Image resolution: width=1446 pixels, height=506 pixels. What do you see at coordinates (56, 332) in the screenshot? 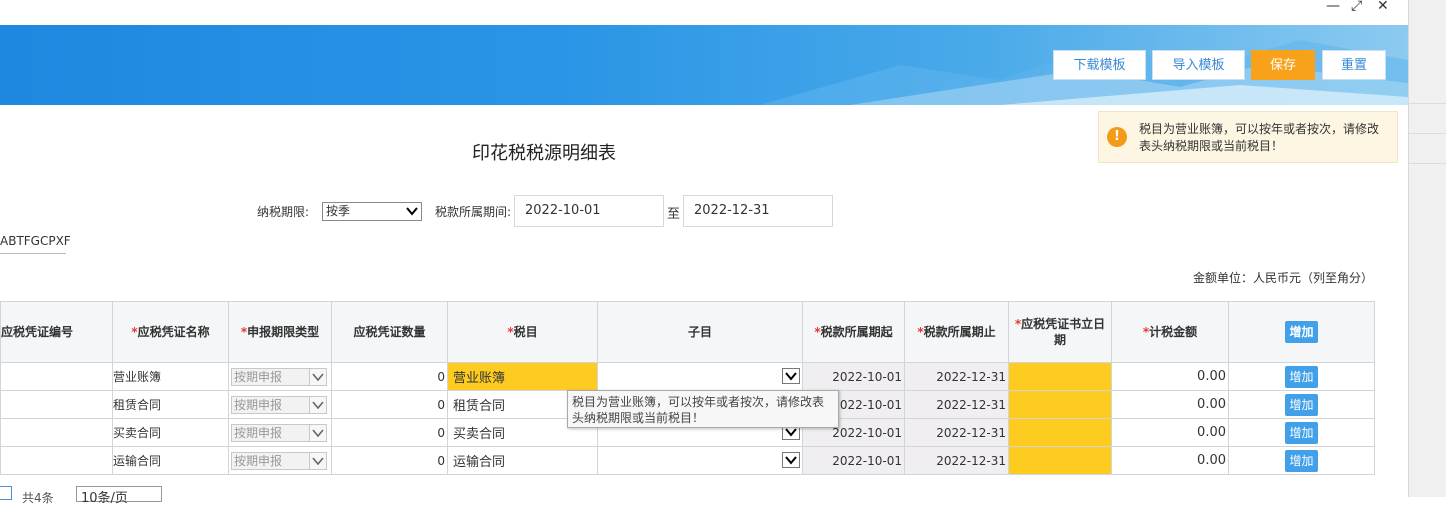
I see `col-voucher-no: 应税凭证编号` at bounding box center [56, 332].